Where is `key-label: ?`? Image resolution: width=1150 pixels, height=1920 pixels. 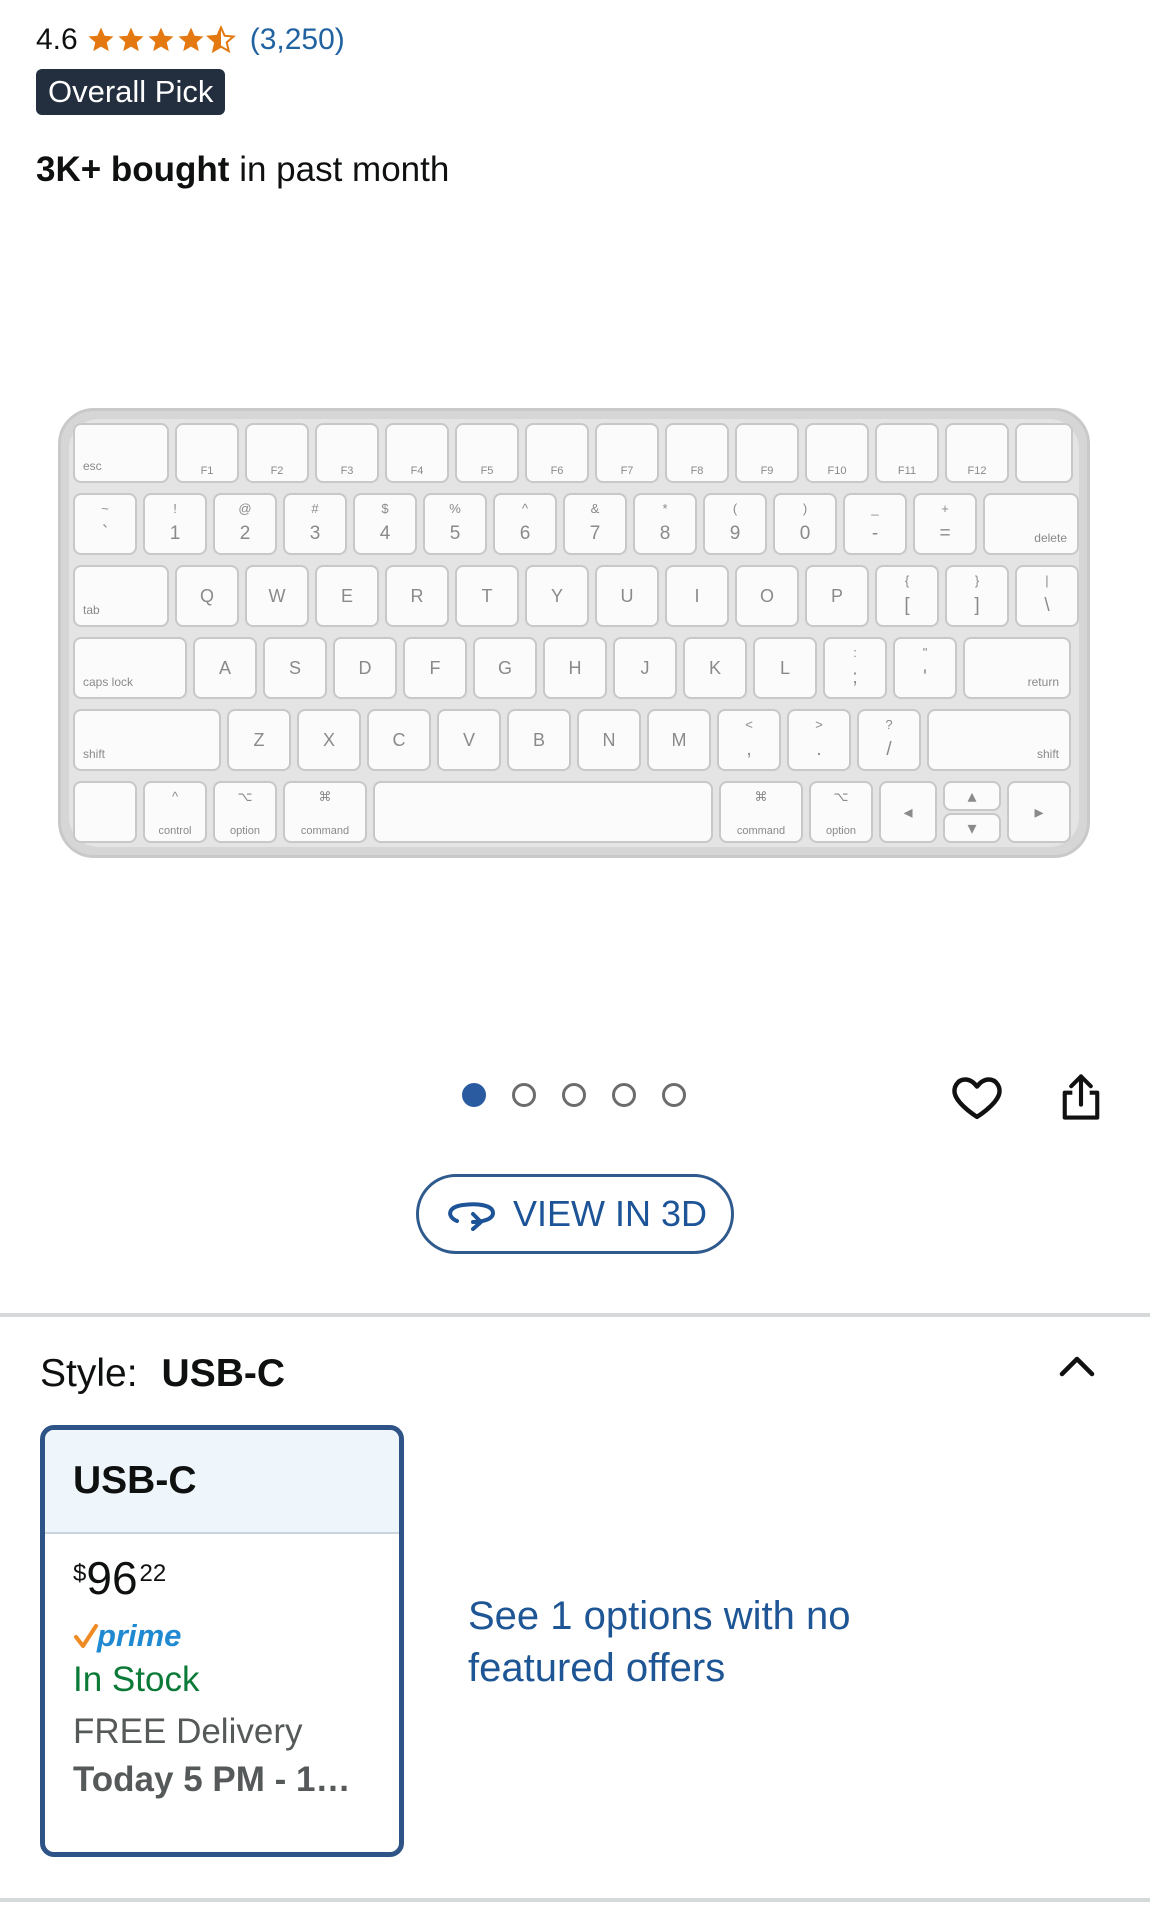 key-label: ? is located at coordinates (889, 724).